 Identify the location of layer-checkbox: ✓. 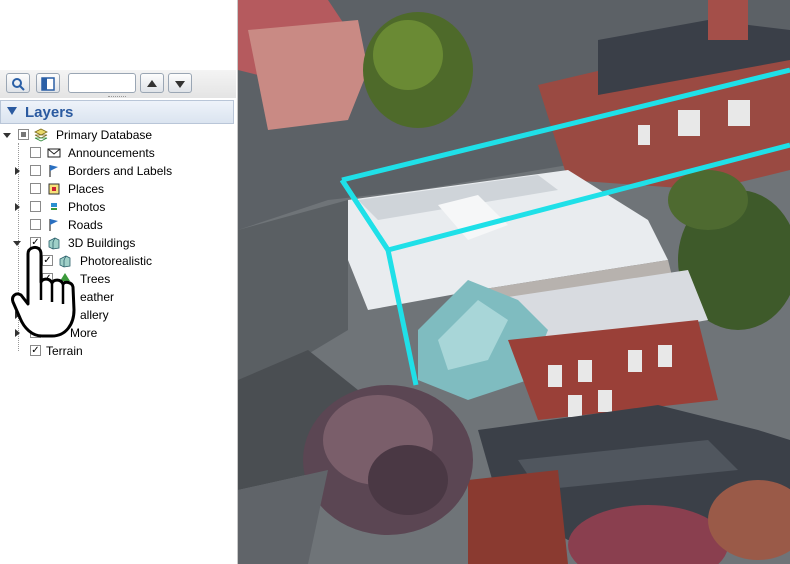
(35, 350).